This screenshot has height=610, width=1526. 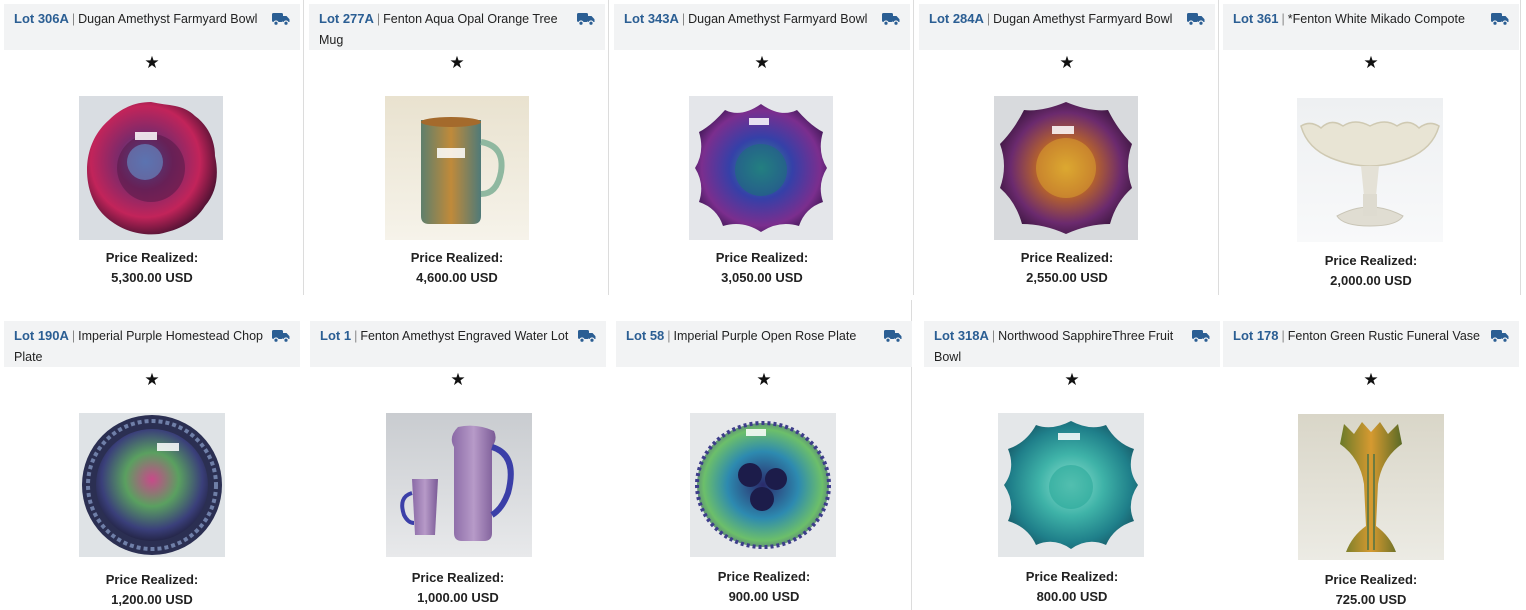 I want to click on aqua-opal-mug-photo, so click(x=457, y=168).